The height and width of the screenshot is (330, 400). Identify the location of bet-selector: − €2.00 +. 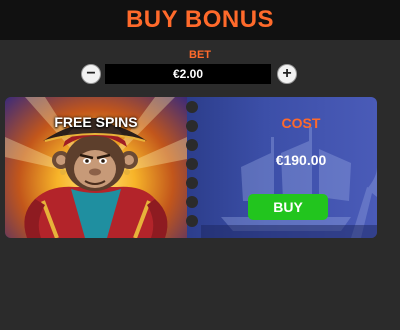
(189, 74).